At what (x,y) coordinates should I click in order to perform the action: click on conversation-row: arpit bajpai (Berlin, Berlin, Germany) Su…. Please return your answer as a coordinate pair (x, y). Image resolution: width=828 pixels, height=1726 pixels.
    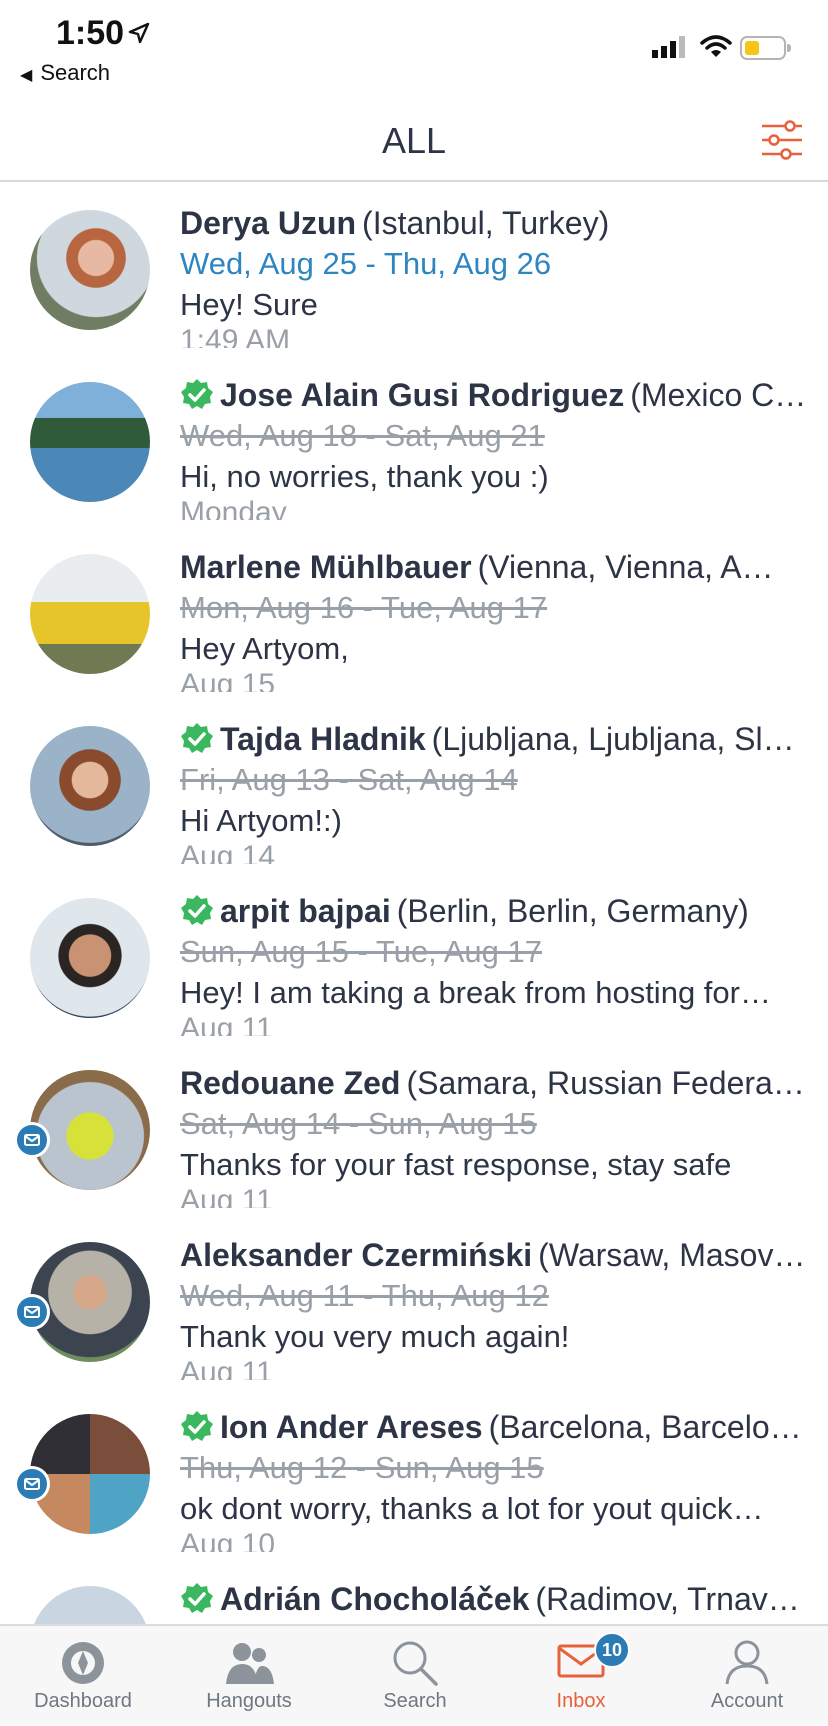
    Looking at the image, I should click on (414, 958).